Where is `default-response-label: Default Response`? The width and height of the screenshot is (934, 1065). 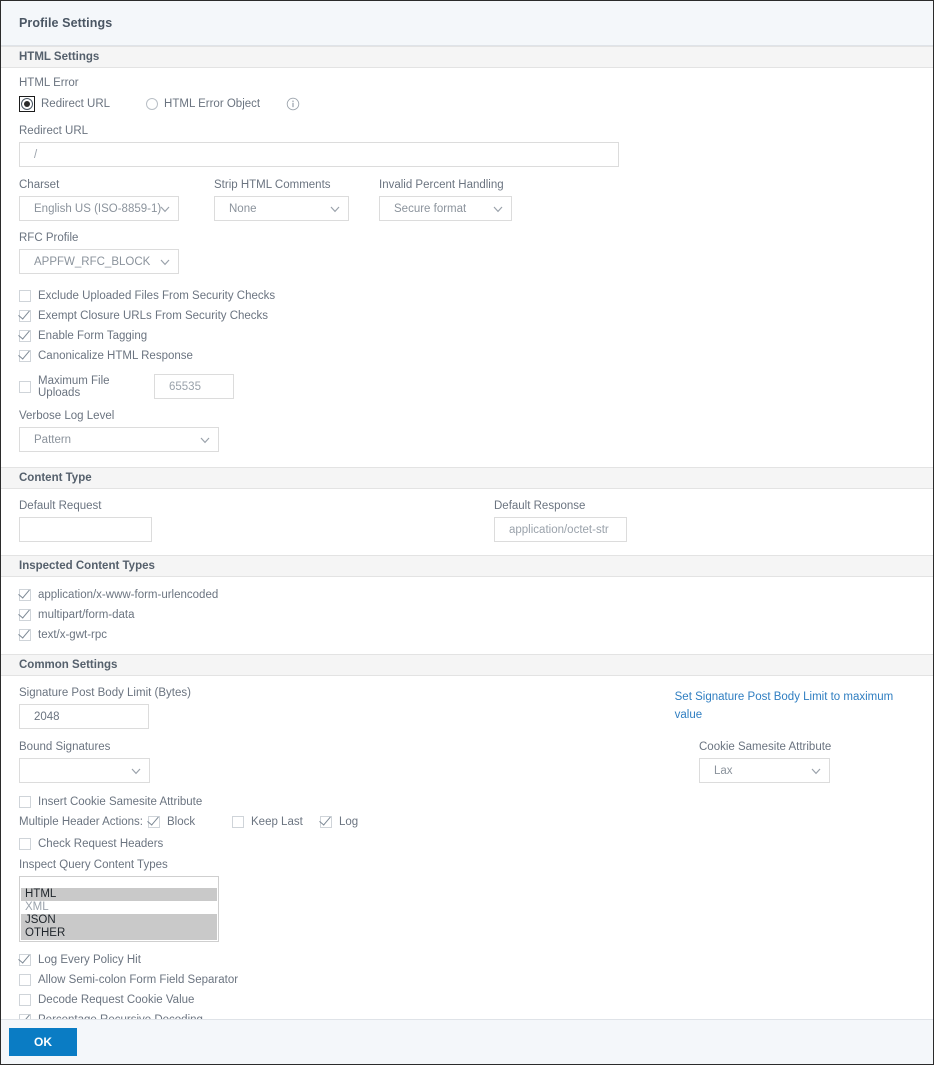 default-response-label: Default Response is located at coordinates (540, 506).